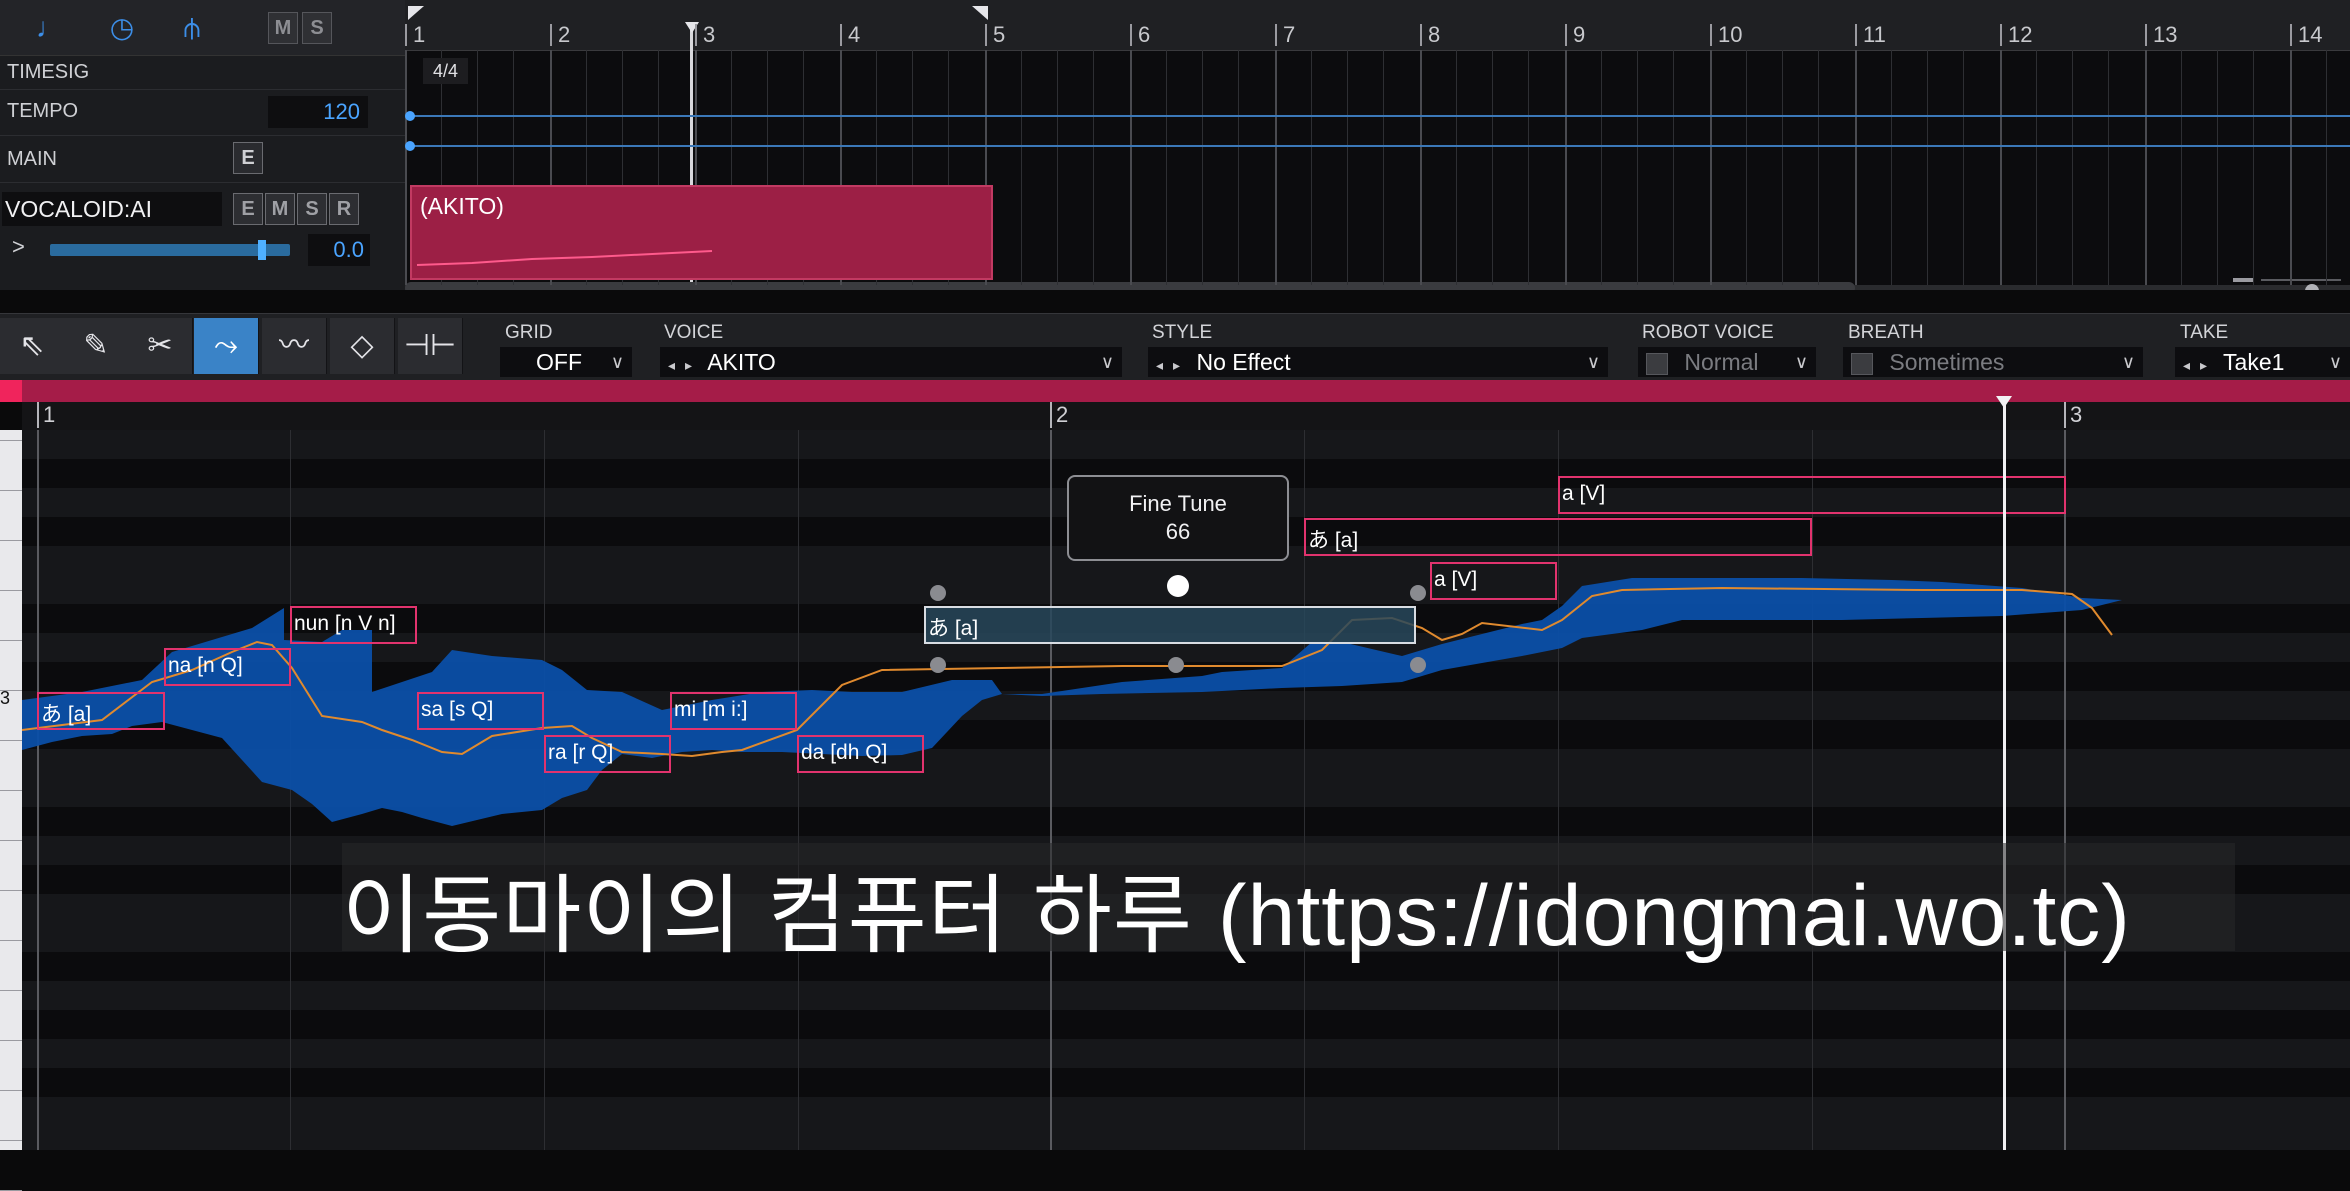  What do you see at coordinates (2186, 365) in the screenshot?
I see `take-prev-icon: ◂` at bounding box center [2186, 365].